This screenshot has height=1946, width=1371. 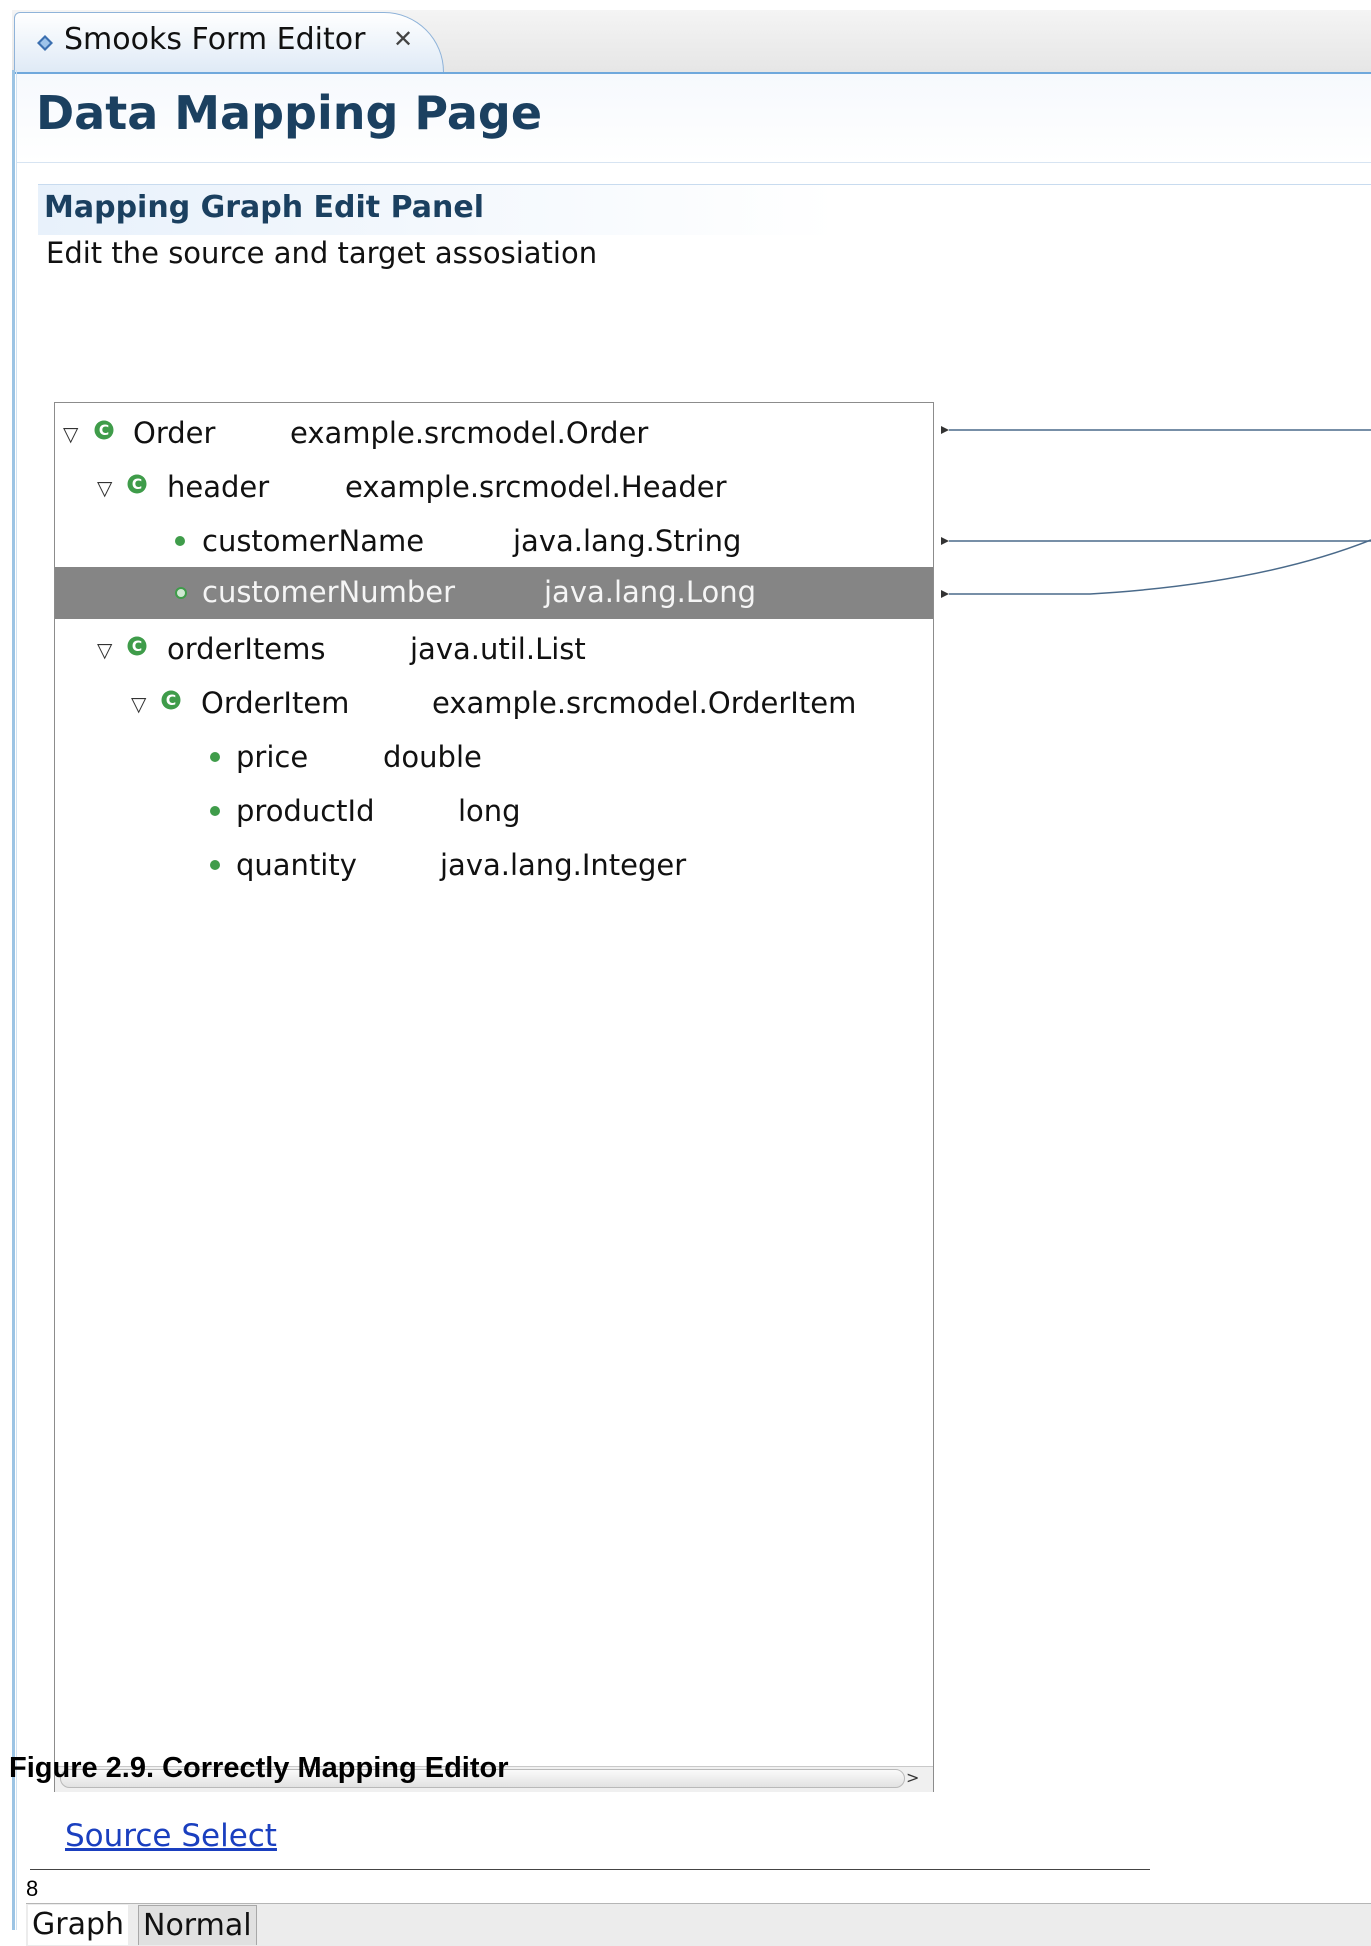 What do you see at coordinates (215, 39) in the screenshot?
I see `editor-tab-label: Smooks Form Editor` at bounding box center [215, 39].